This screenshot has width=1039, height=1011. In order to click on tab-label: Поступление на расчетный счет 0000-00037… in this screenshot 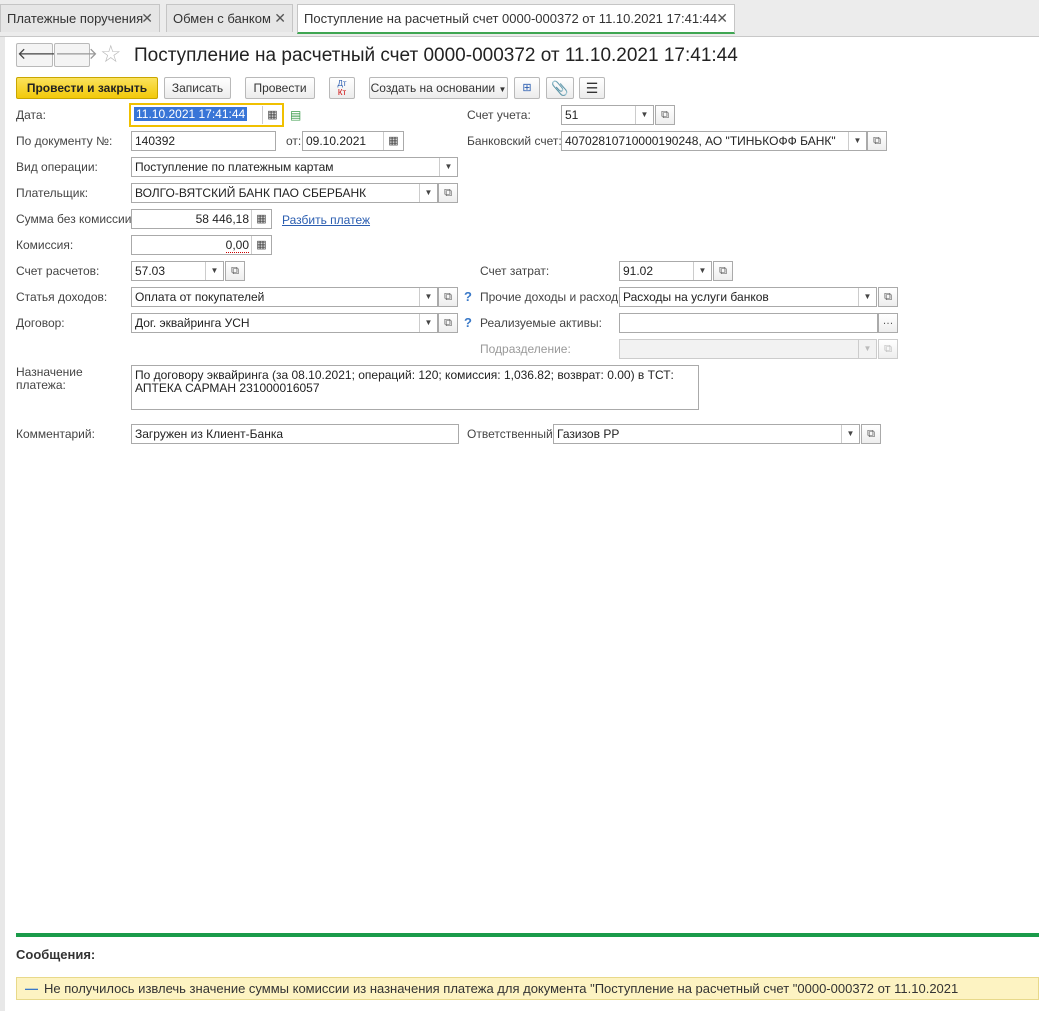, I will do `click(511, 18)`.